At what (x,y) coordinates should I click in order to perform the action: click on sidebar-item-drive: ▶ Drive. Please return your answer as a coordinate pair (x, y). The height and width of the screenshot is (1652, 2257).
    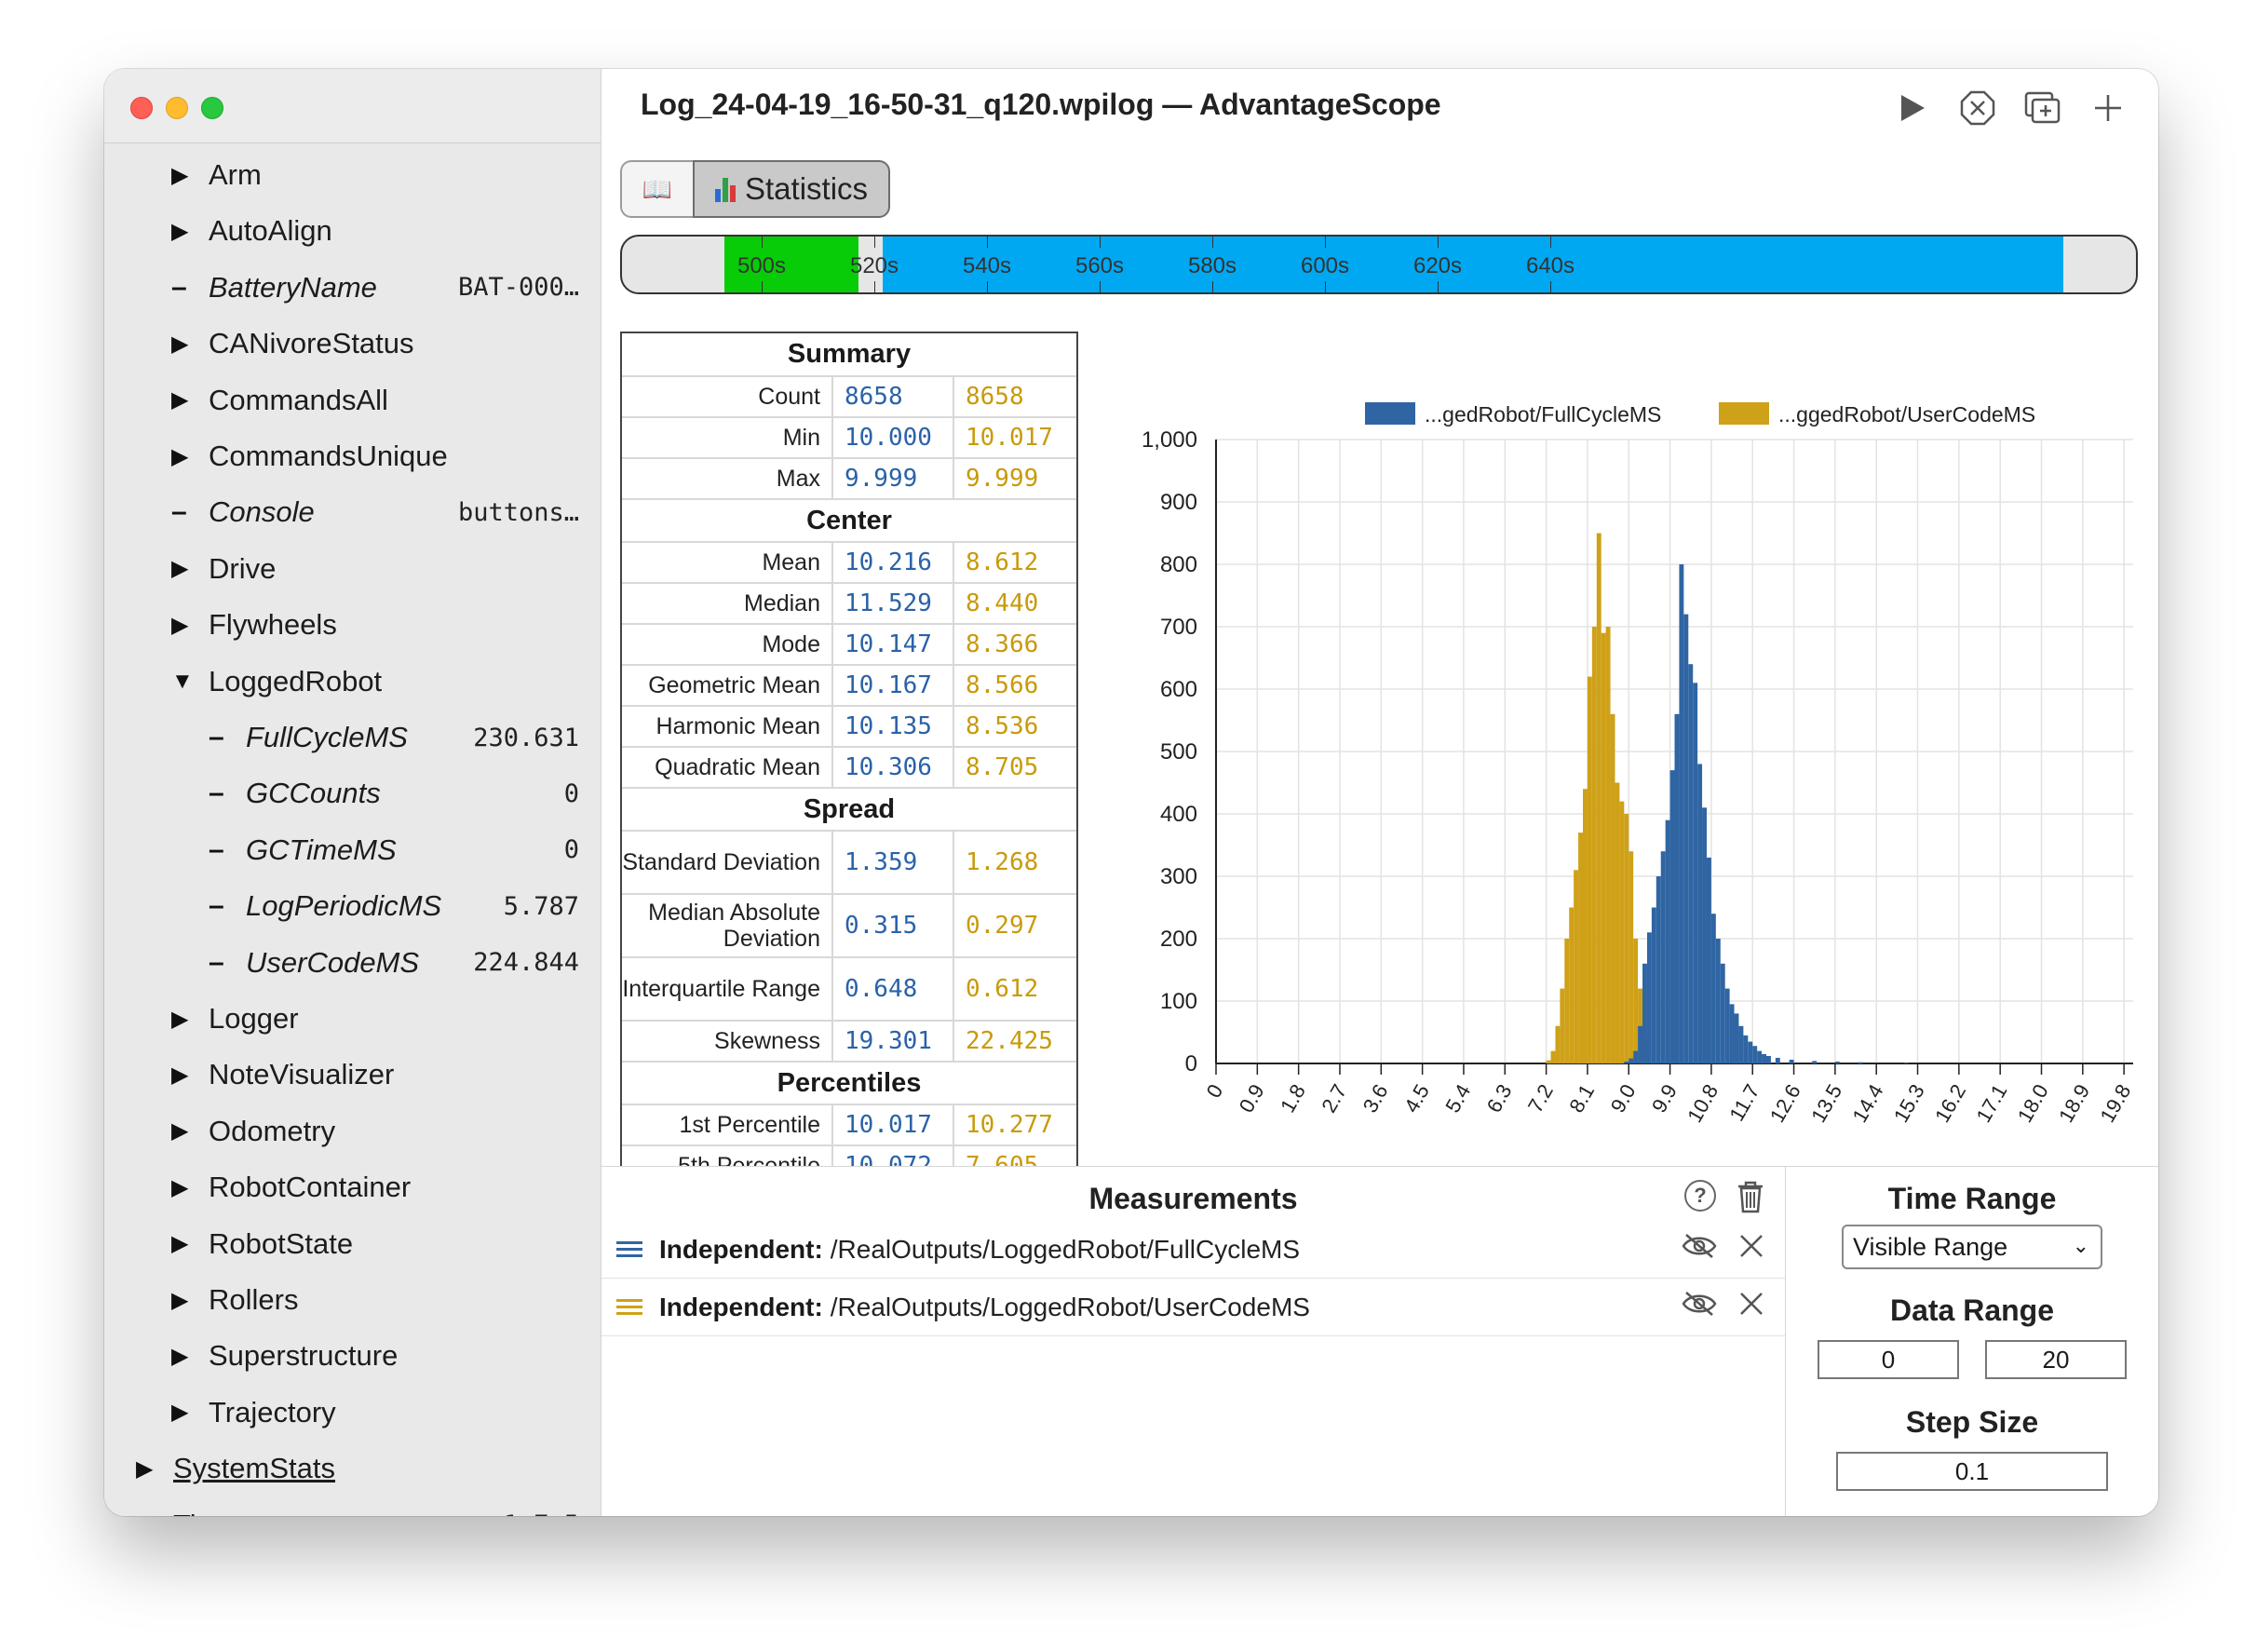
    Looking at the image, I should click on (375, 569).